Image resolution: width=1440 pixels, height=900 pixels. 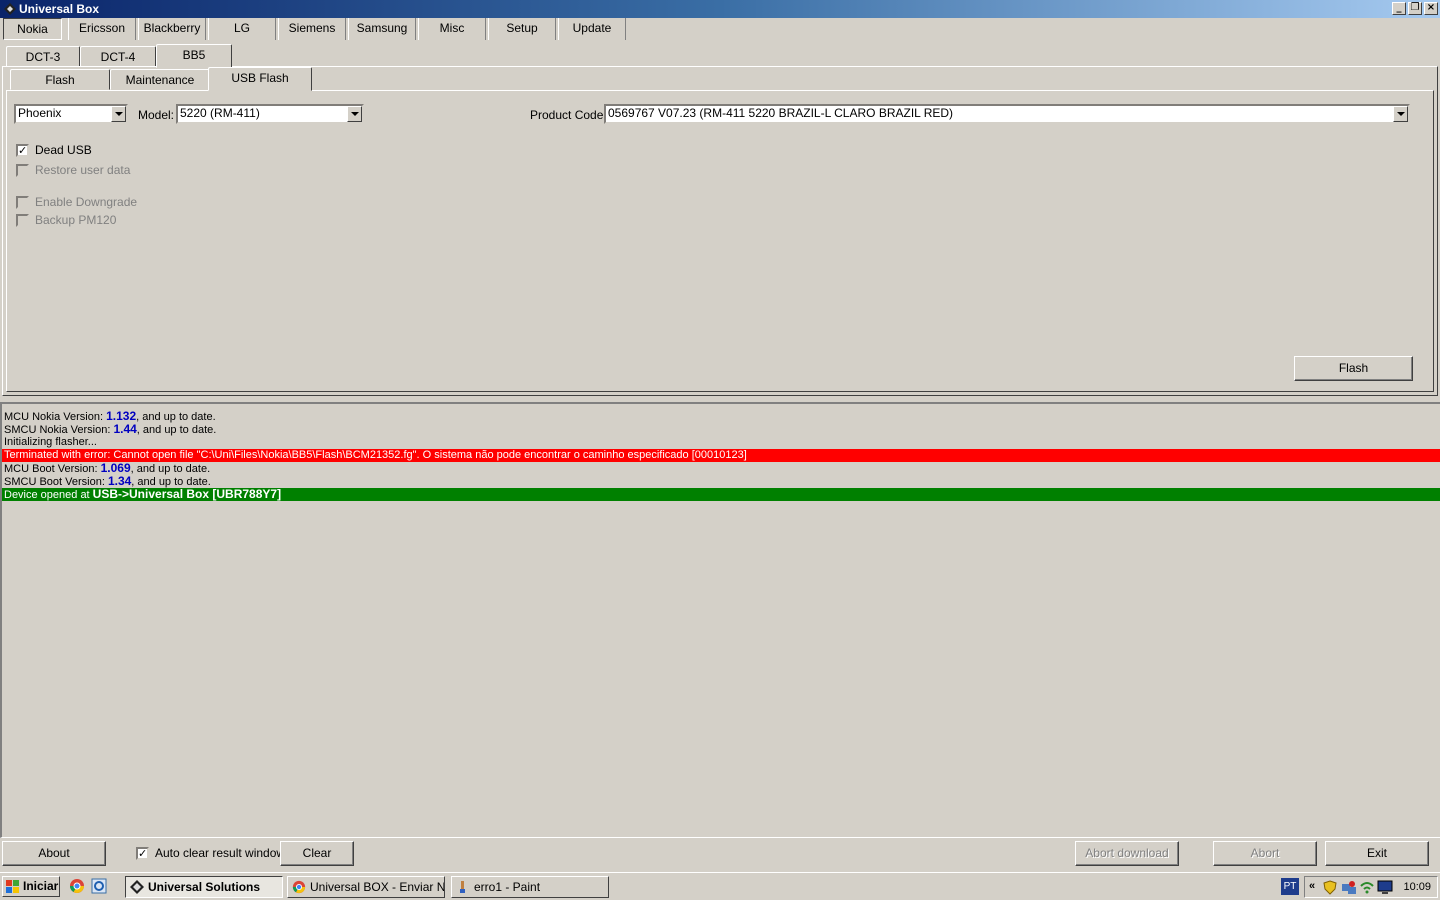 I want to click on model-select: 5220 (RM-411), so click(x=270, y=114).